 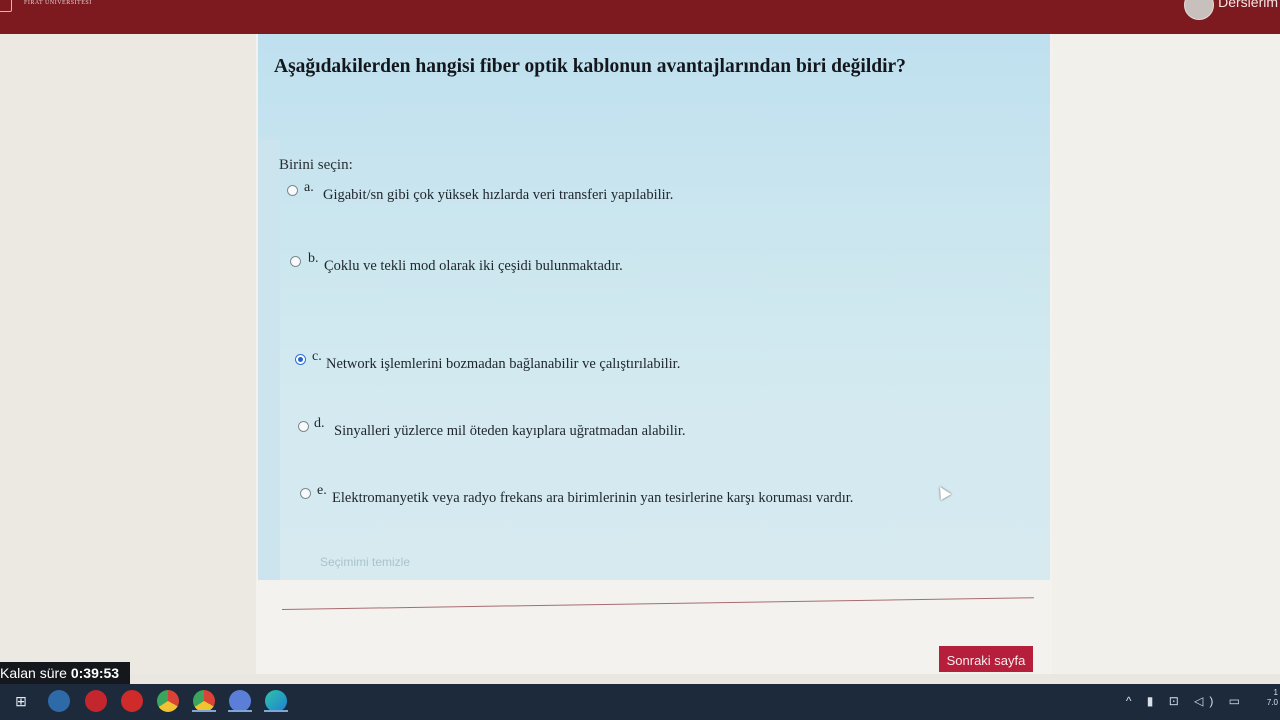 I want to click on remaining-time: Kalan süre 0:39:53, so click(x=65, y=673).